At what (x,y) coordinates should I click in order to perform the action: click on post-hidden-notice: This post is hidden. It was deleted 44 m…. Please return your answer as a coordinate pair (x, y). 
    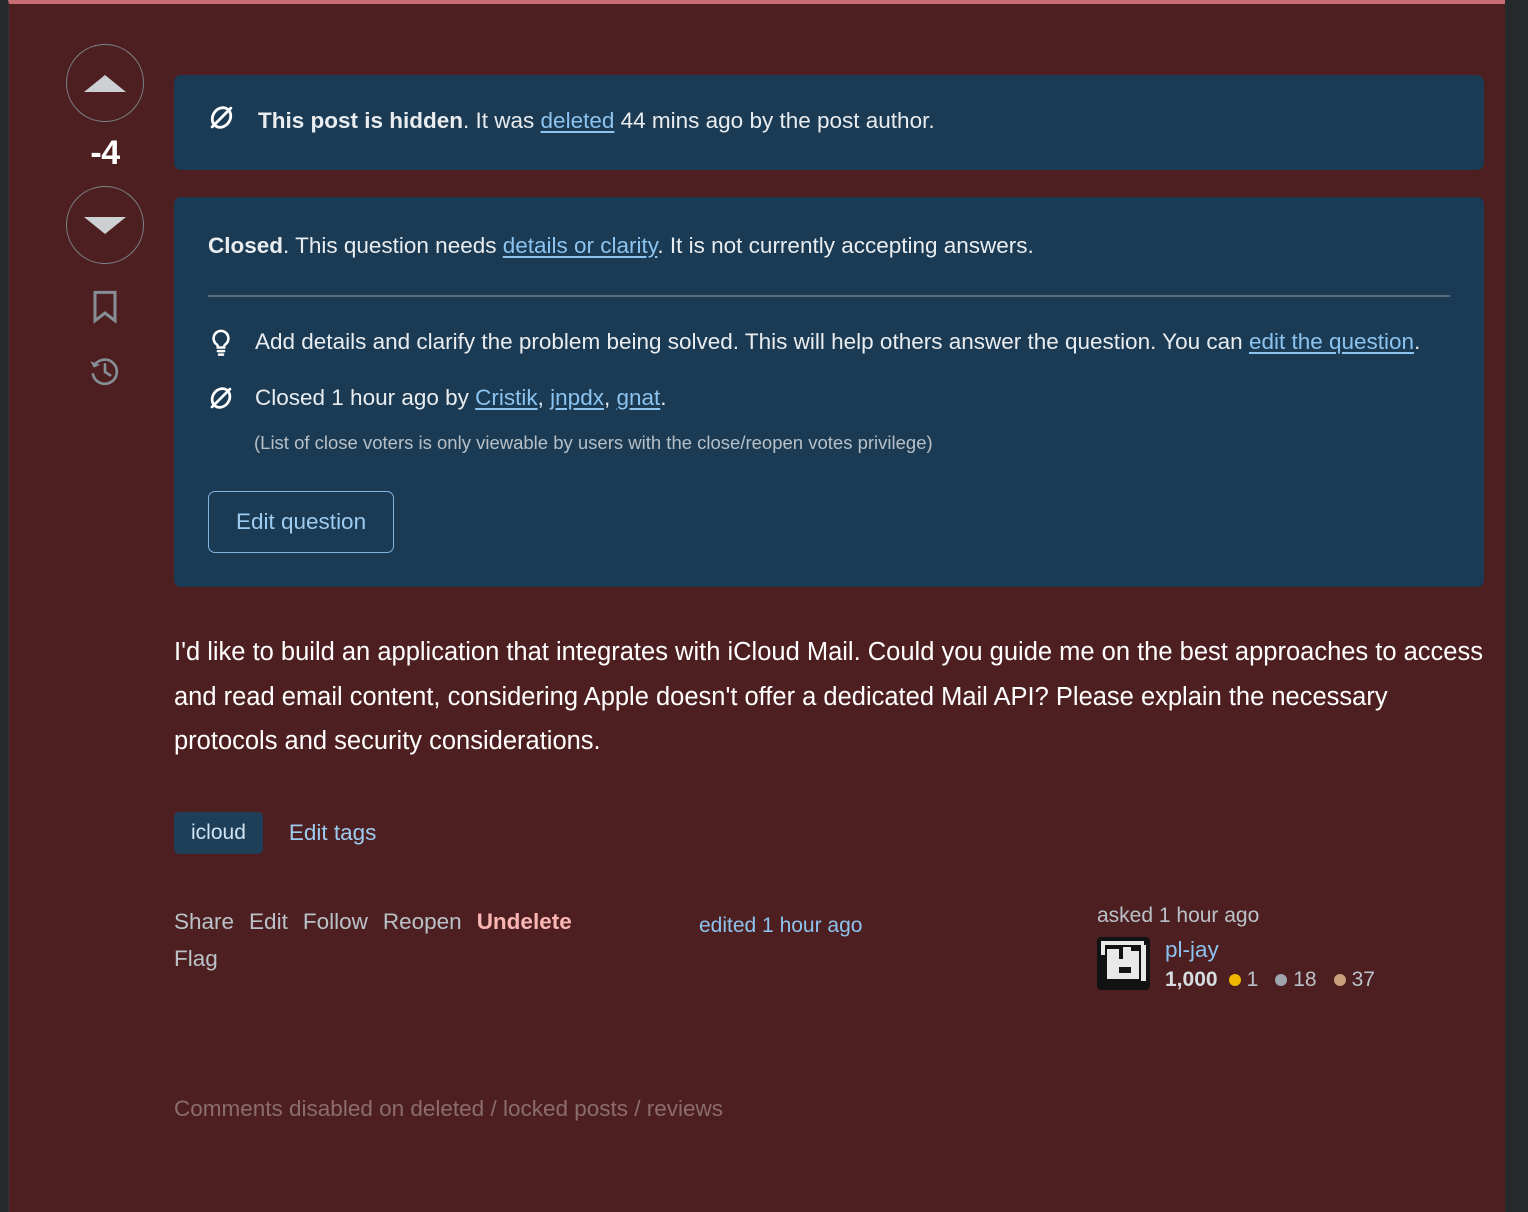
    Looking at the image, I should click on (829, 122).